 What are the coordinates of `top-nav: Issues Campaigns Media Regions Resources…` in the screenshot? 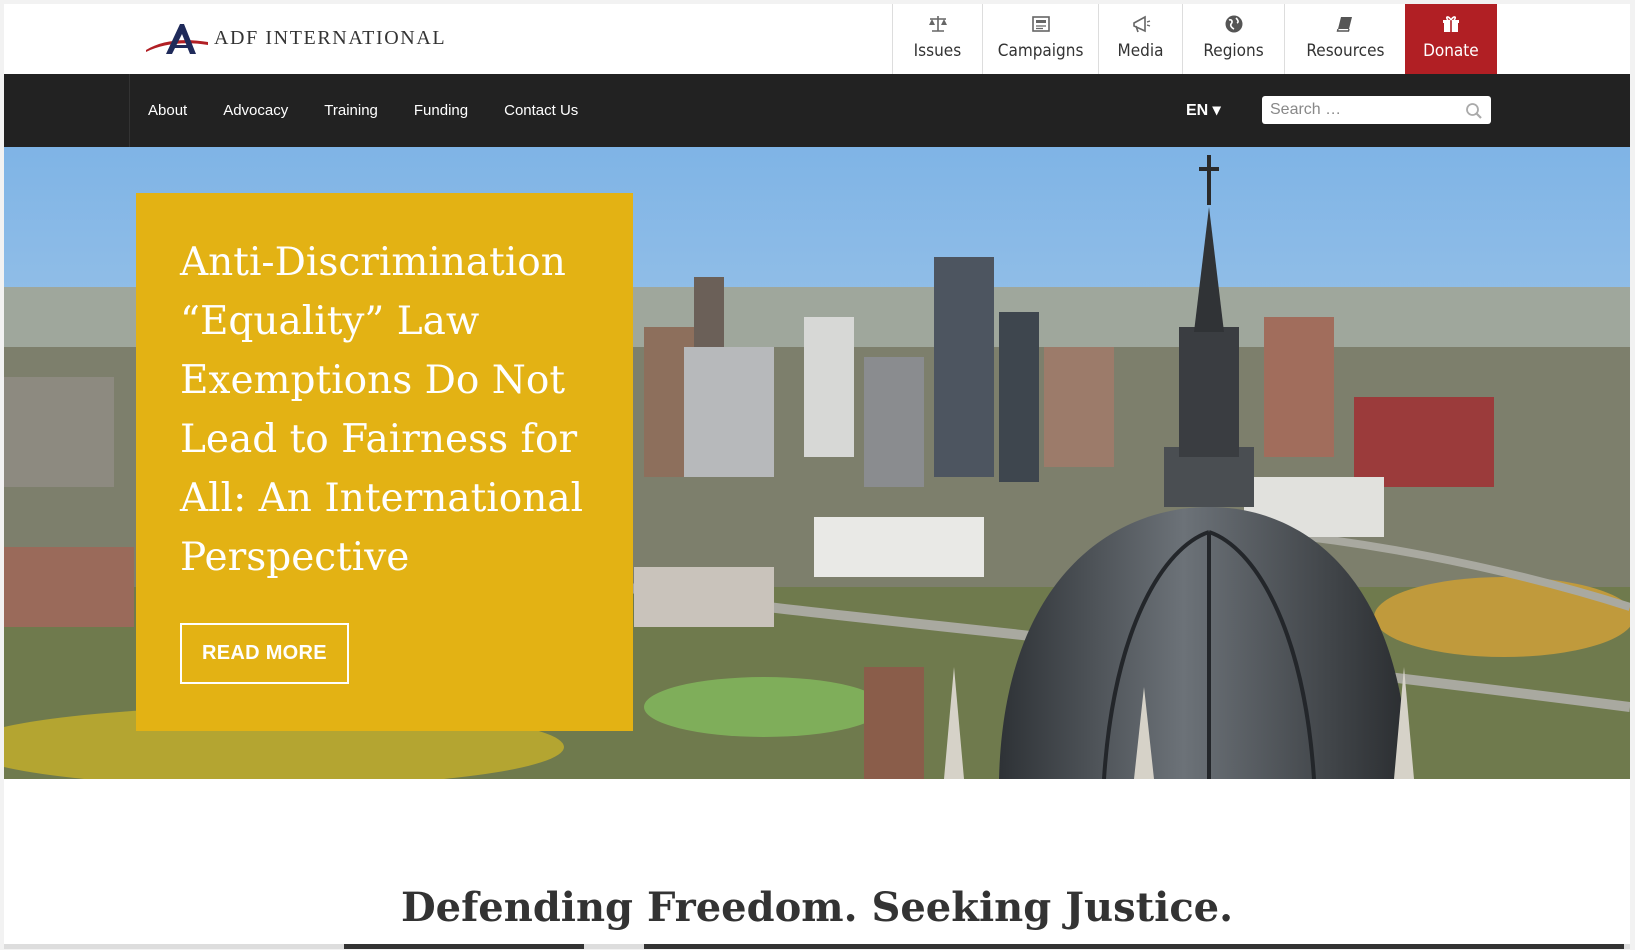 It's located at (1194, 39).